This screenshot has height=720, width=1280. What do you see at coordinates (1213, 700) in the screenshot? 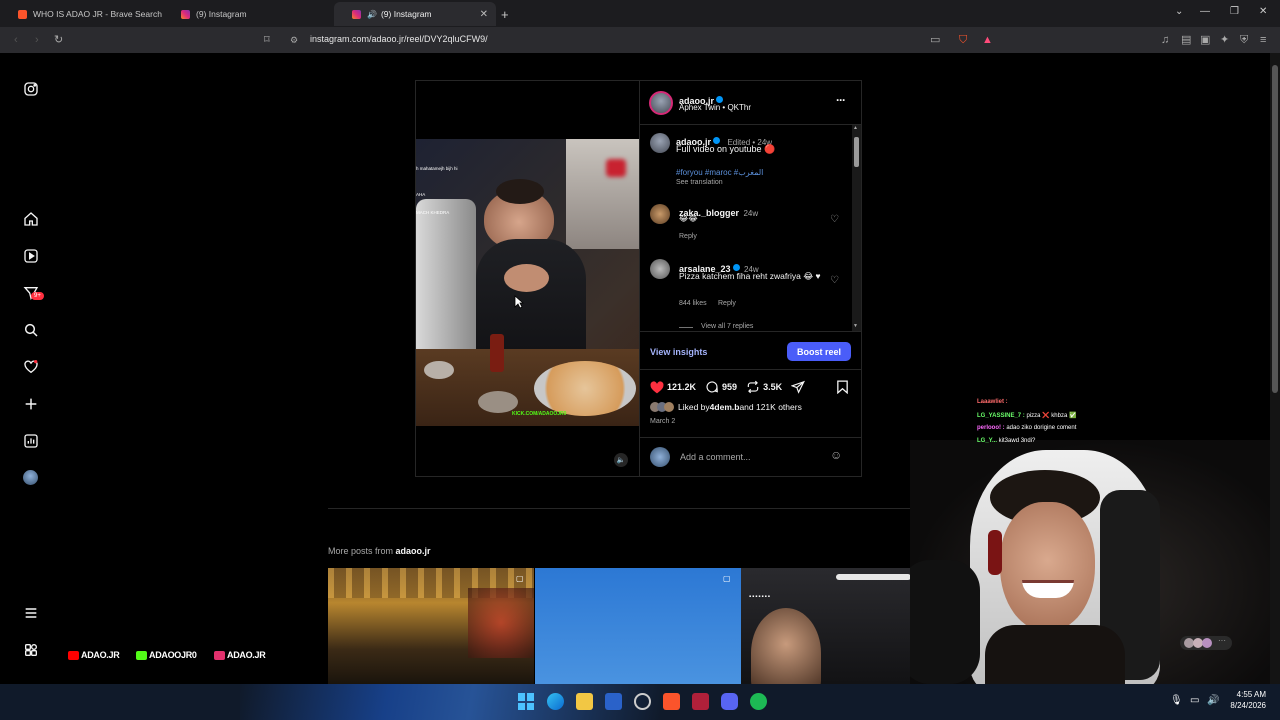
I see `volume-icon: 🔊` at bounding box center [1213, 700].